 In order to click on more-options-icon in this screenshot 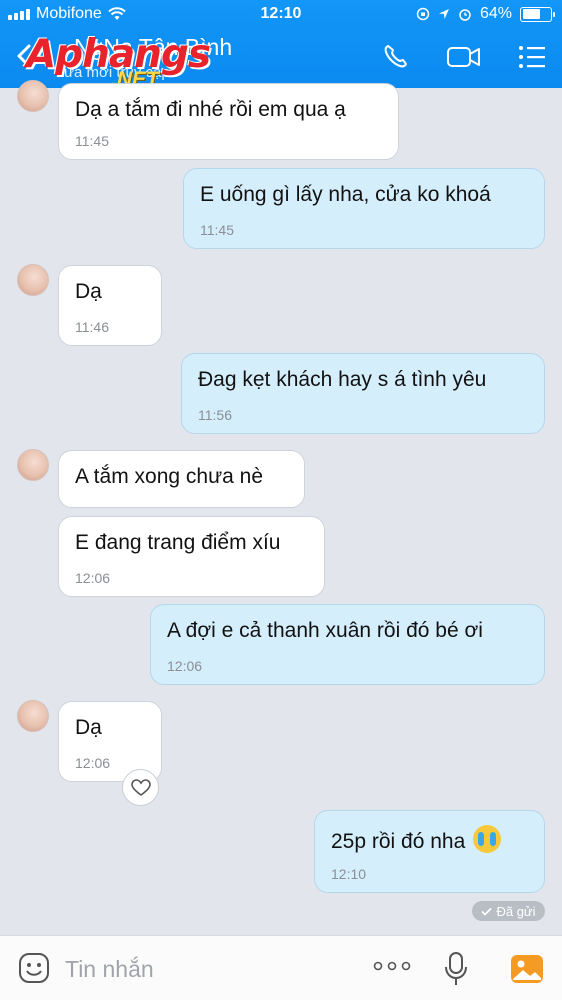, I will do `click(392, 966)`.